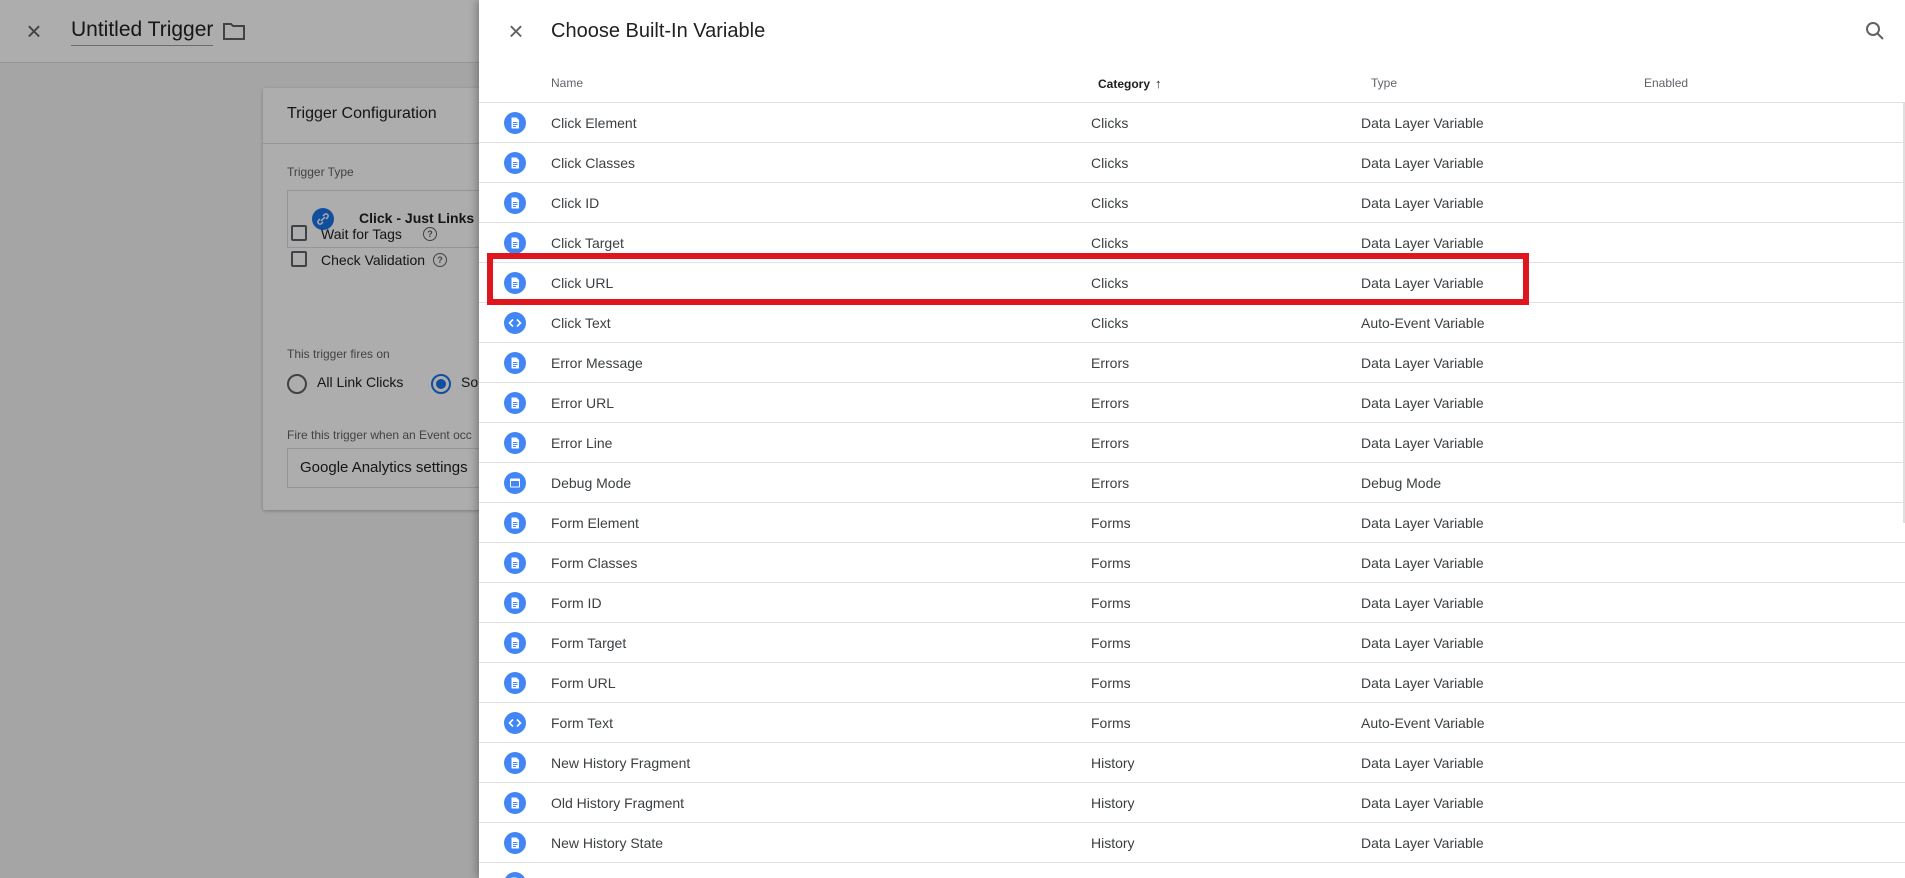  Describe the element at coordinates (1192, 603) in the screenshot. I see `table-row: Form ID Forms Data Layer Variable` at that location.